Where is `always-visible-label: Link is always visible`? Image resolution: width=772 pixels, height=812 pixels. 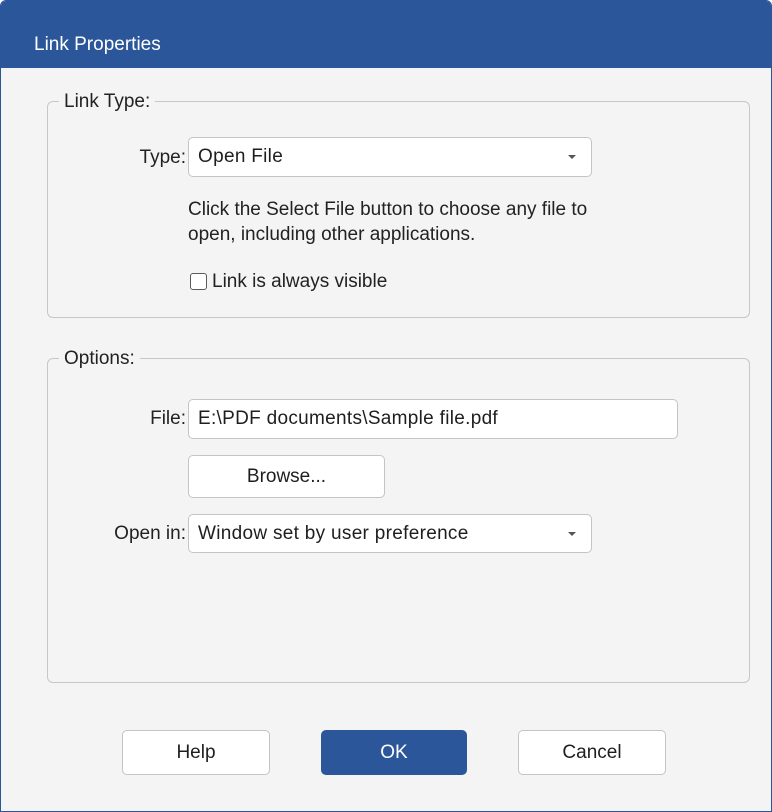
always-visible-label: Link is always visible is located at coordinates (299, 282).